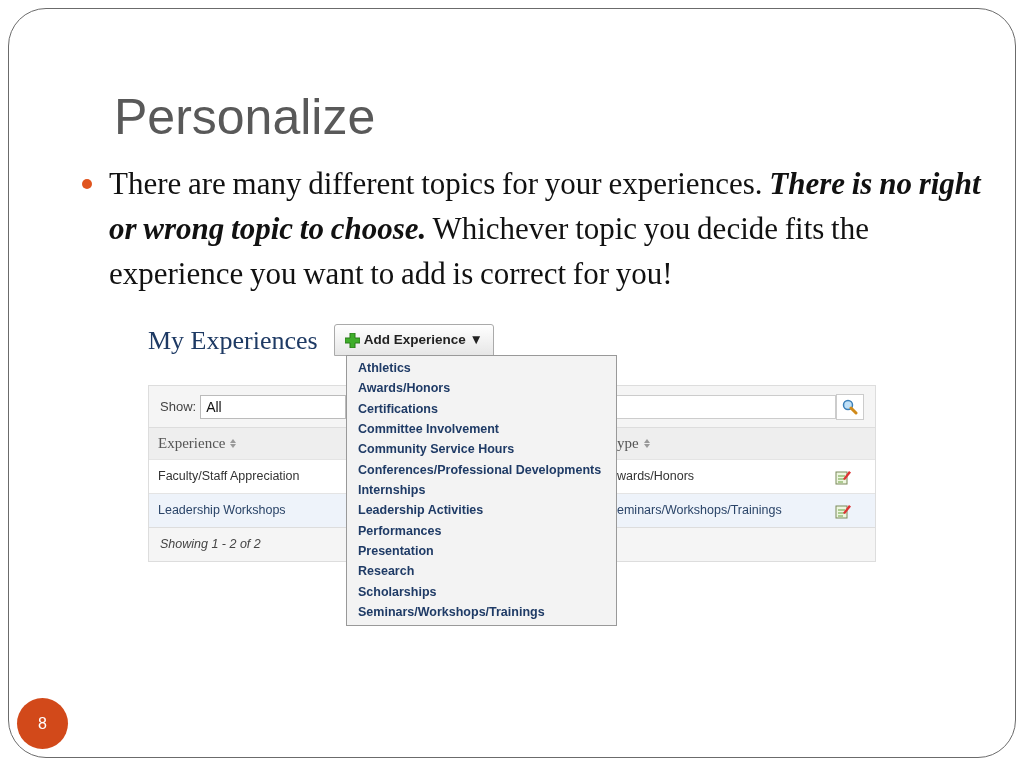 The width and height of the screenshot is (1024, 768). What do you see at coordinates (413, 340) in the screenshot?
I see `add-experience-button: Add Experience ▼` at bounding box center [413, 340].